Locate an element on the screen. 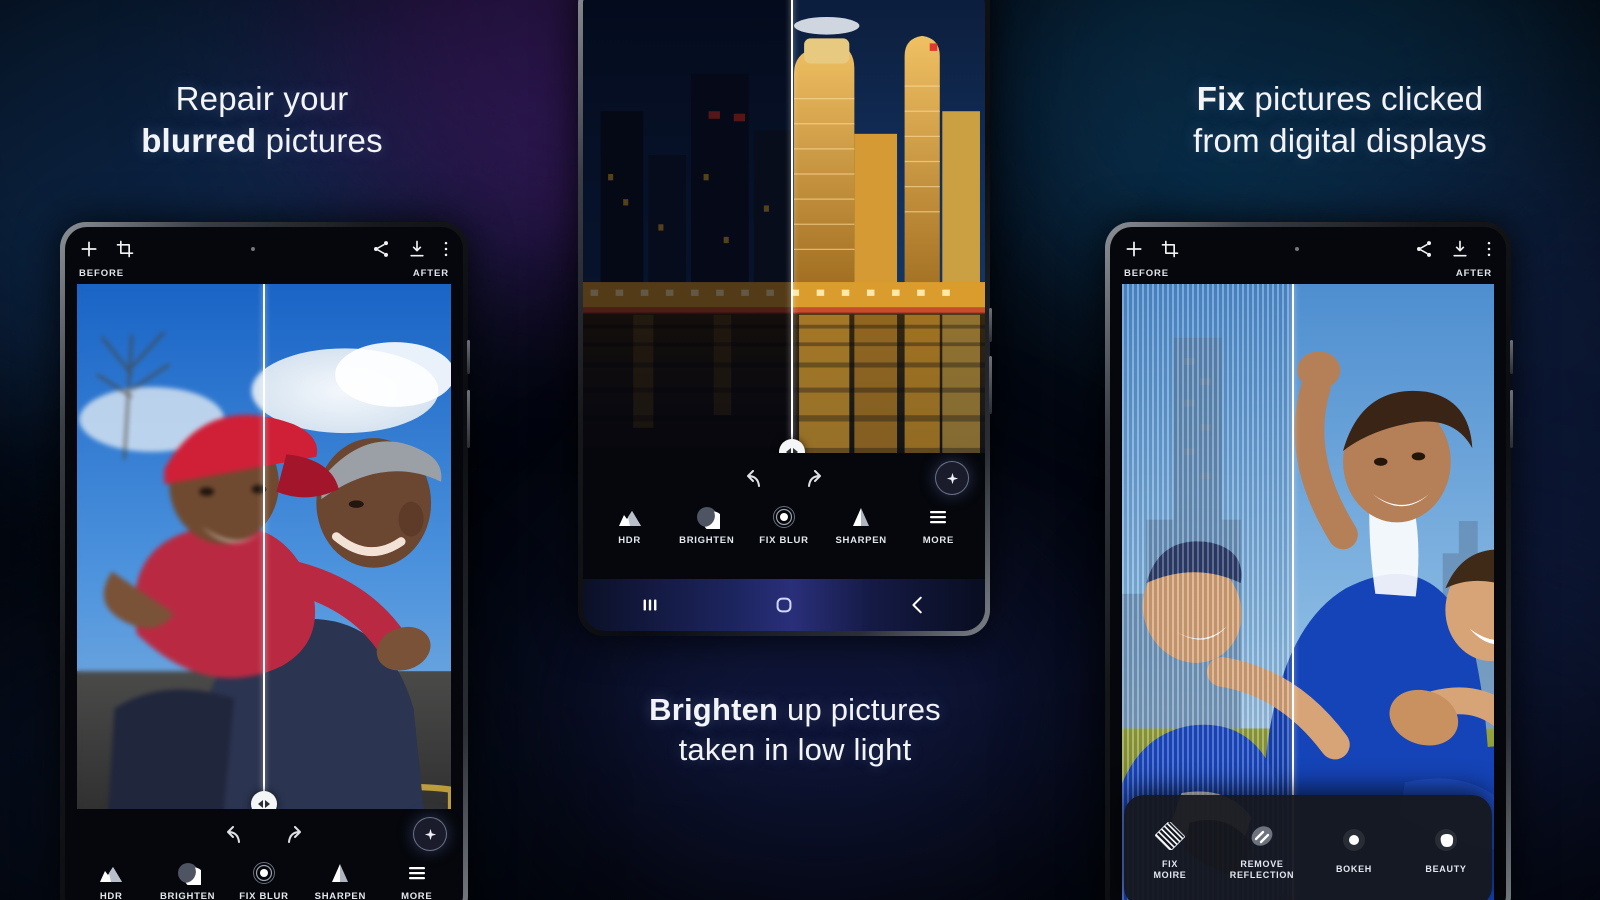  back-icon is located at coordinates (918, 605).